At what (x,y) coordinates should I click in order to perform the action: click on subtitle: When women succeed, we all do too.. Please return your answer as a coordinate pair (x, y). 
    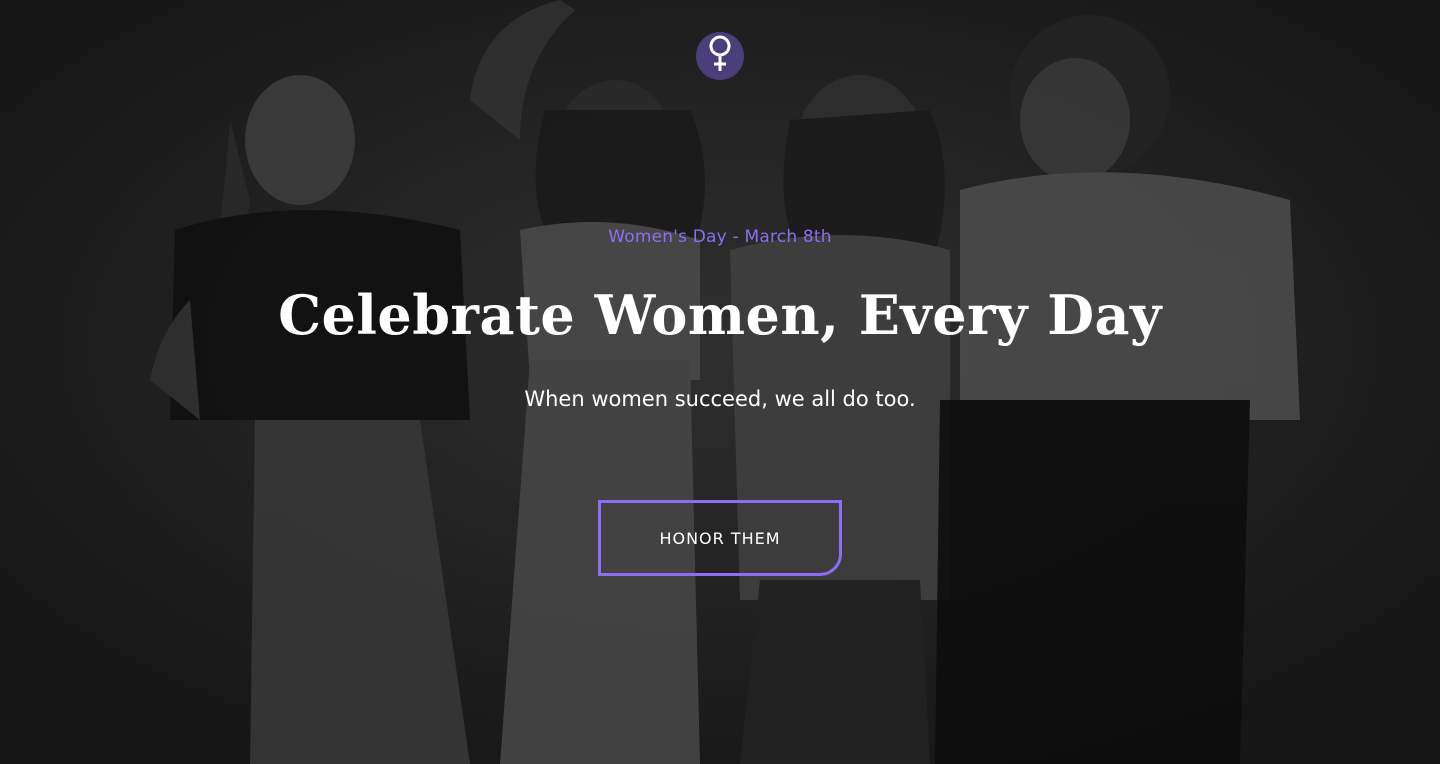
    Looking at the image, I should click on (720, 399).